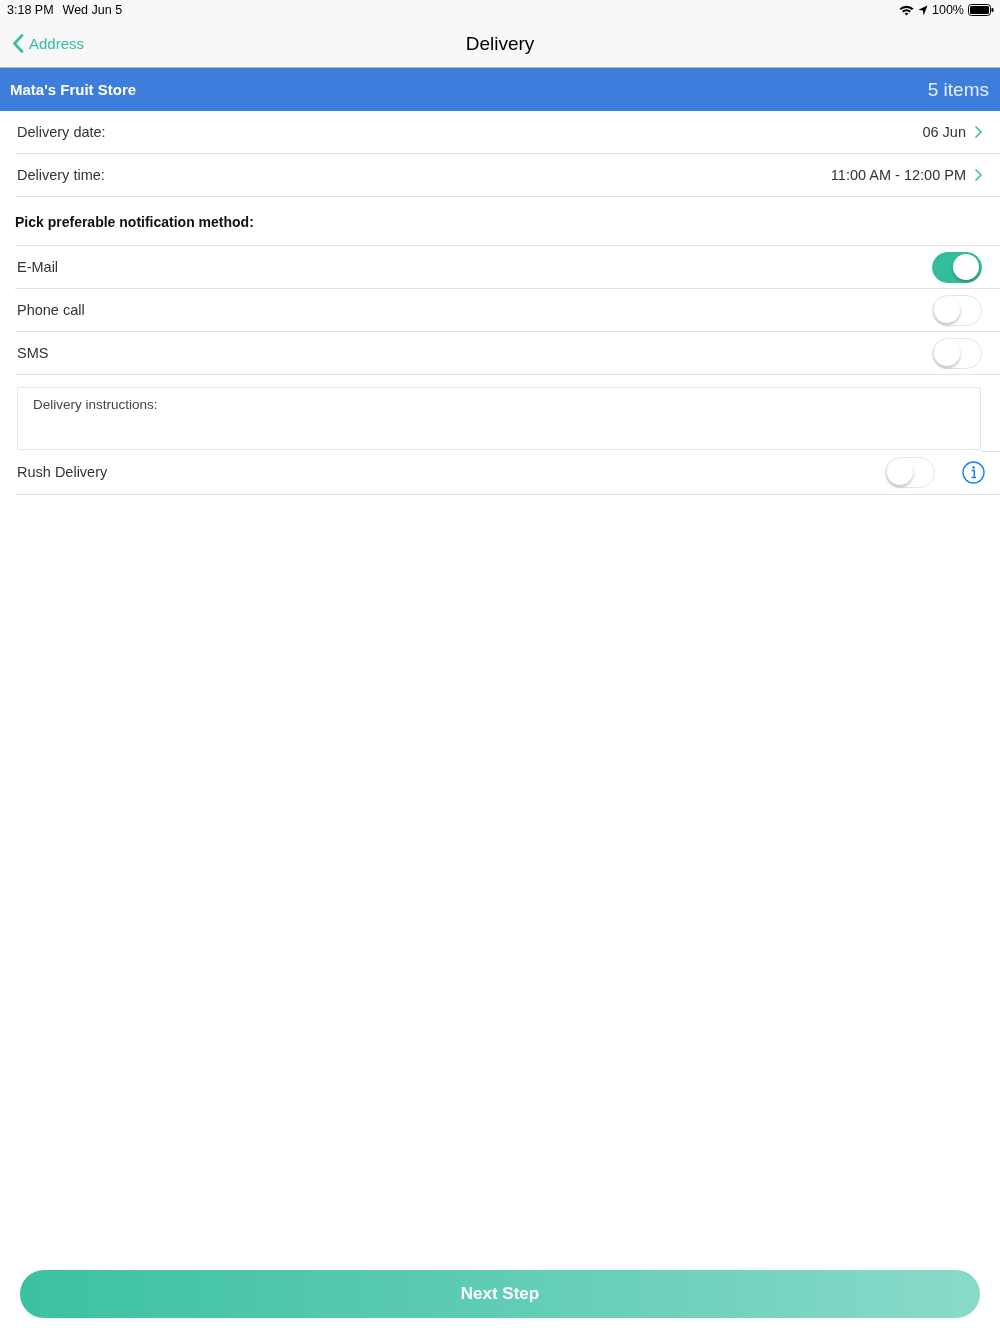  What do you see at coordinates (958, 89) in the screenshot?
I see `item-count: 5 items` at bounding box center [958, 89].